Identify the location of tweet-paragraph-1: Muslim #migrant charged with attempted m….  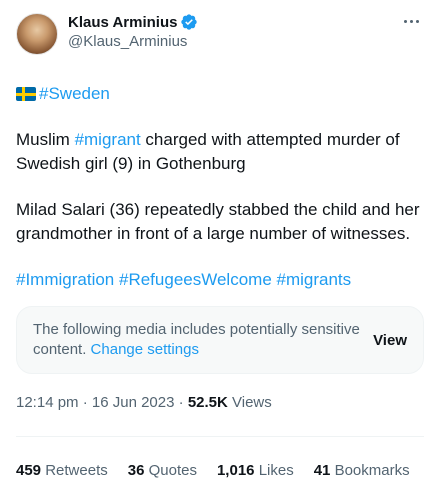
(220, 152).